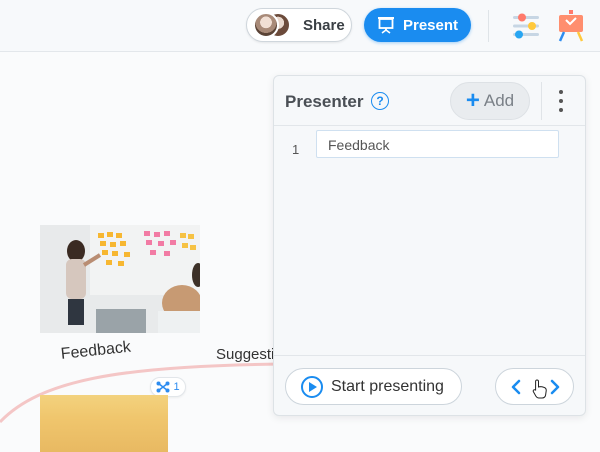 This screenshot has width=600, height=452. What do you see at coordinates (245, 354) in the screenshot?
I see `node-label-suggestion: Suggesti` at bounding box center [245, 354].